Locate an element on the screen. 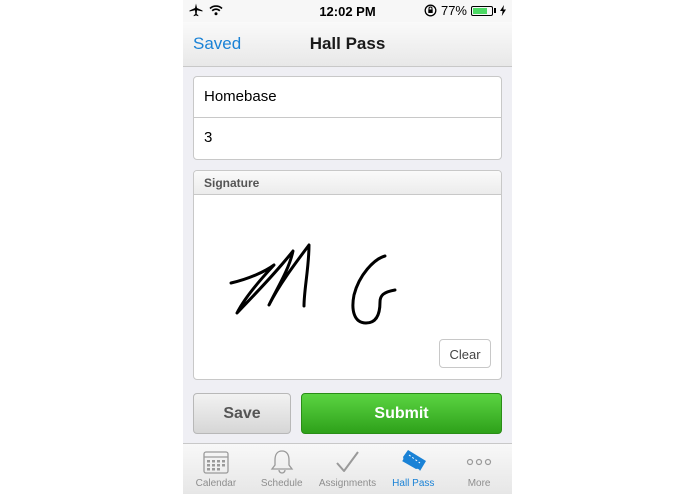 This screenshot has width=695, height=494. tab-label: Calendar is located at coordinates (216, 483).